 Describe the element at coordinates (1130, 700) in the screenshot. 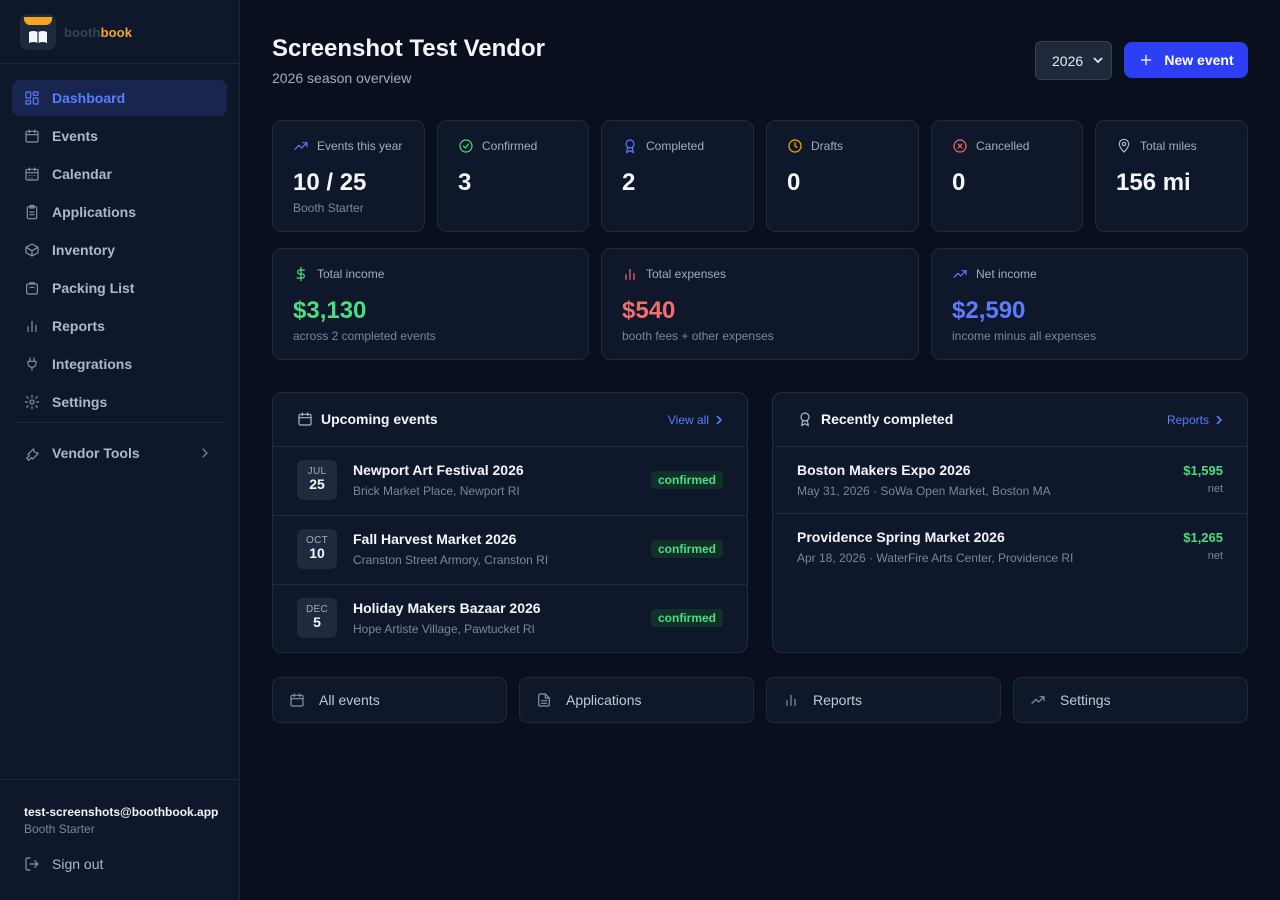

I see `quick-link-settings: Settings` at that location.